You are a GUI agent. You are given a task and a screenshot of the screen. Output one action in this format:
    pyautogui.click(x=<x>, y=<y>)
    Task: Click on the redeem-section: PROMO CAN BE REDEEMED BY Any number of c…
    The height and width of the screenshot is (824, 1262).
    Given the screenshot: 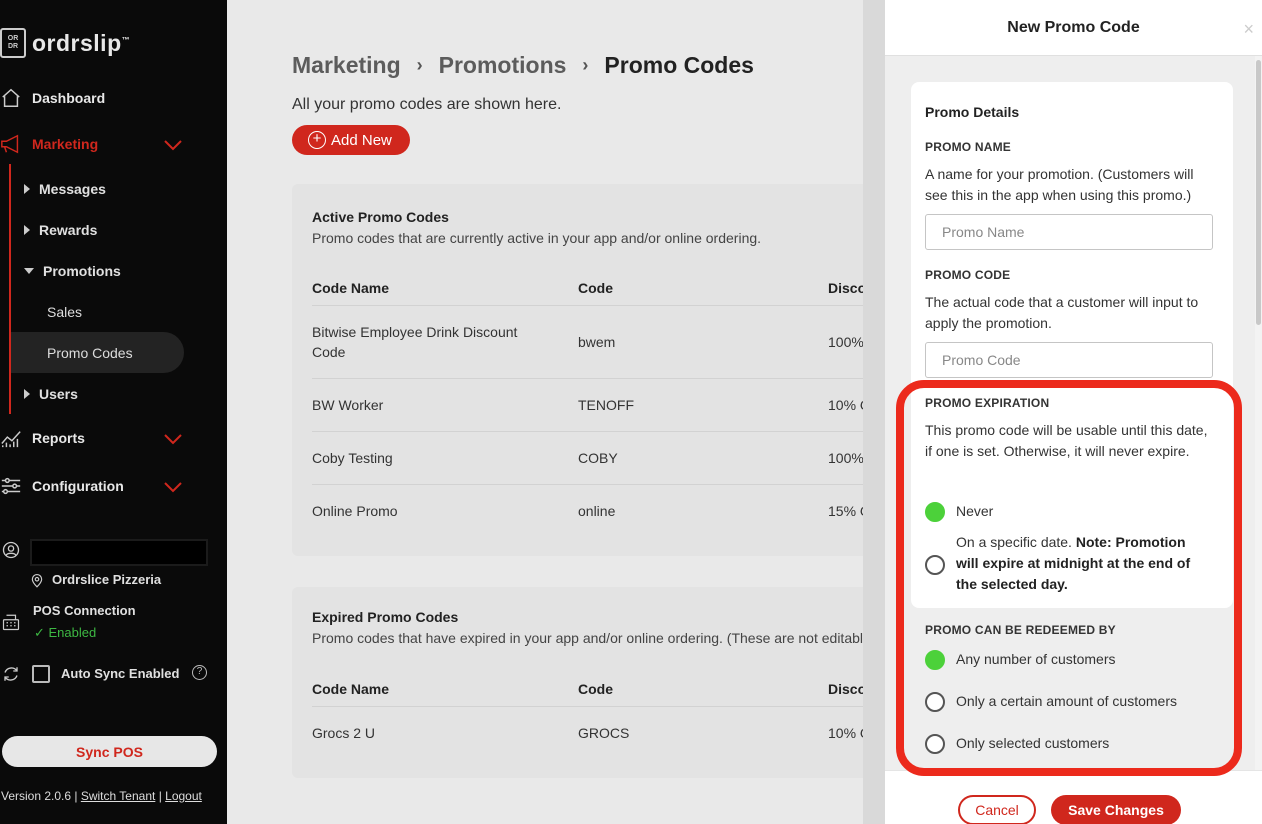 What is the action you would take?
    pyautogui.click(x=1072, y=689)
    